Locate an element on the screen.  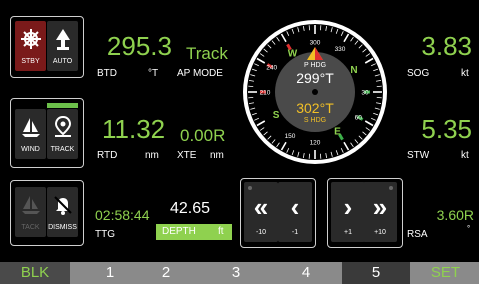
compass-degree-label: 120 is located at coordinates (315, 143).